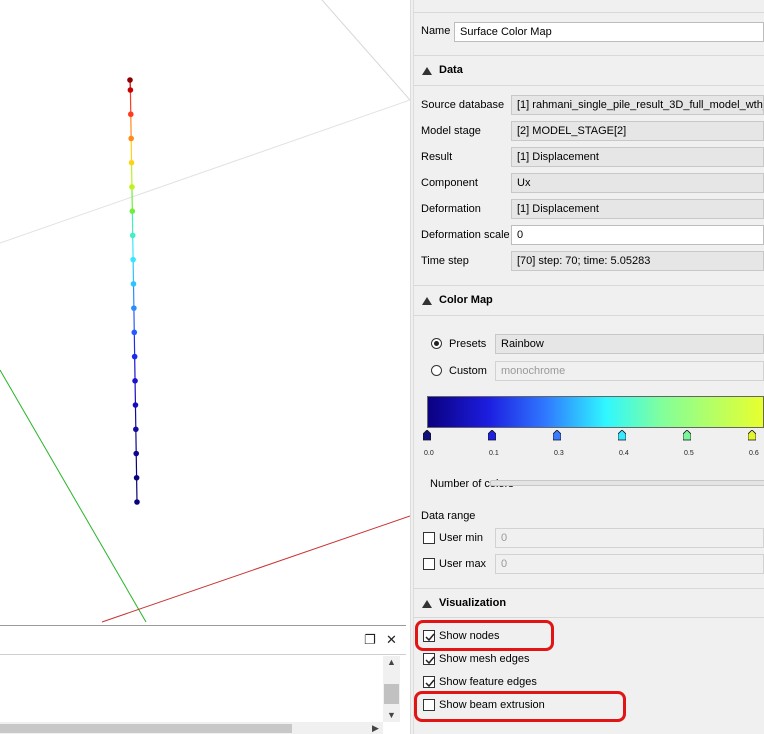 Image resolution: width=764 pixels, height=734 pixels. I want to click on visualization-section-header: Visualization, so click(589, 604).